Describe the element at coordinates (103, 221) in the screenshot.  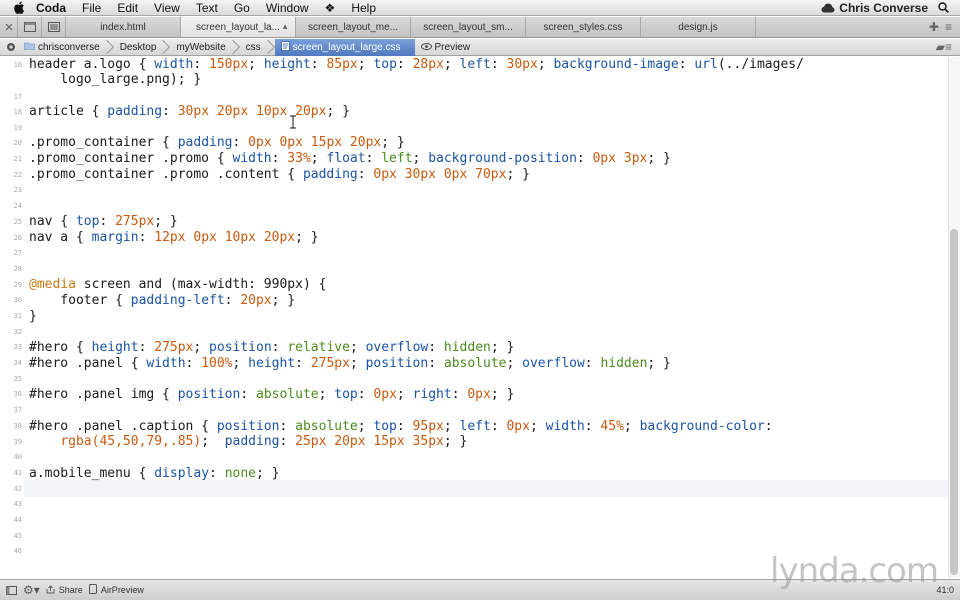
I see `code-line-25: nav { top: 275px; }` at that location.